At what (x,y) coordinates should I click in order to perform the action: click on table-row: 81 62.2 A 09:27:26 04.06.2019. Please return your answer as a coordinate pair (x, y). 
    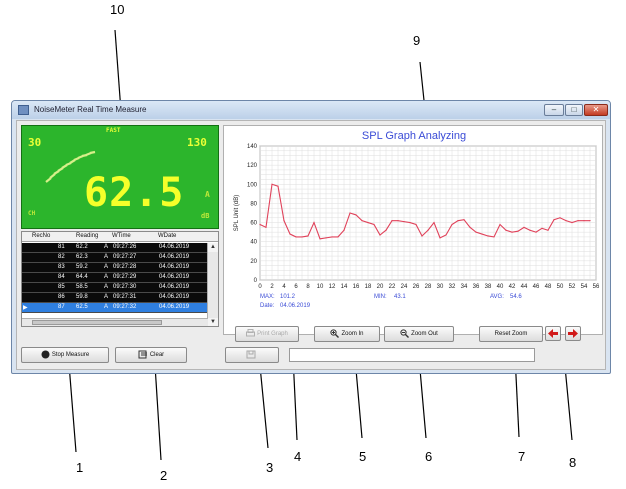
    Looking at the image, I should click on (115, 248).